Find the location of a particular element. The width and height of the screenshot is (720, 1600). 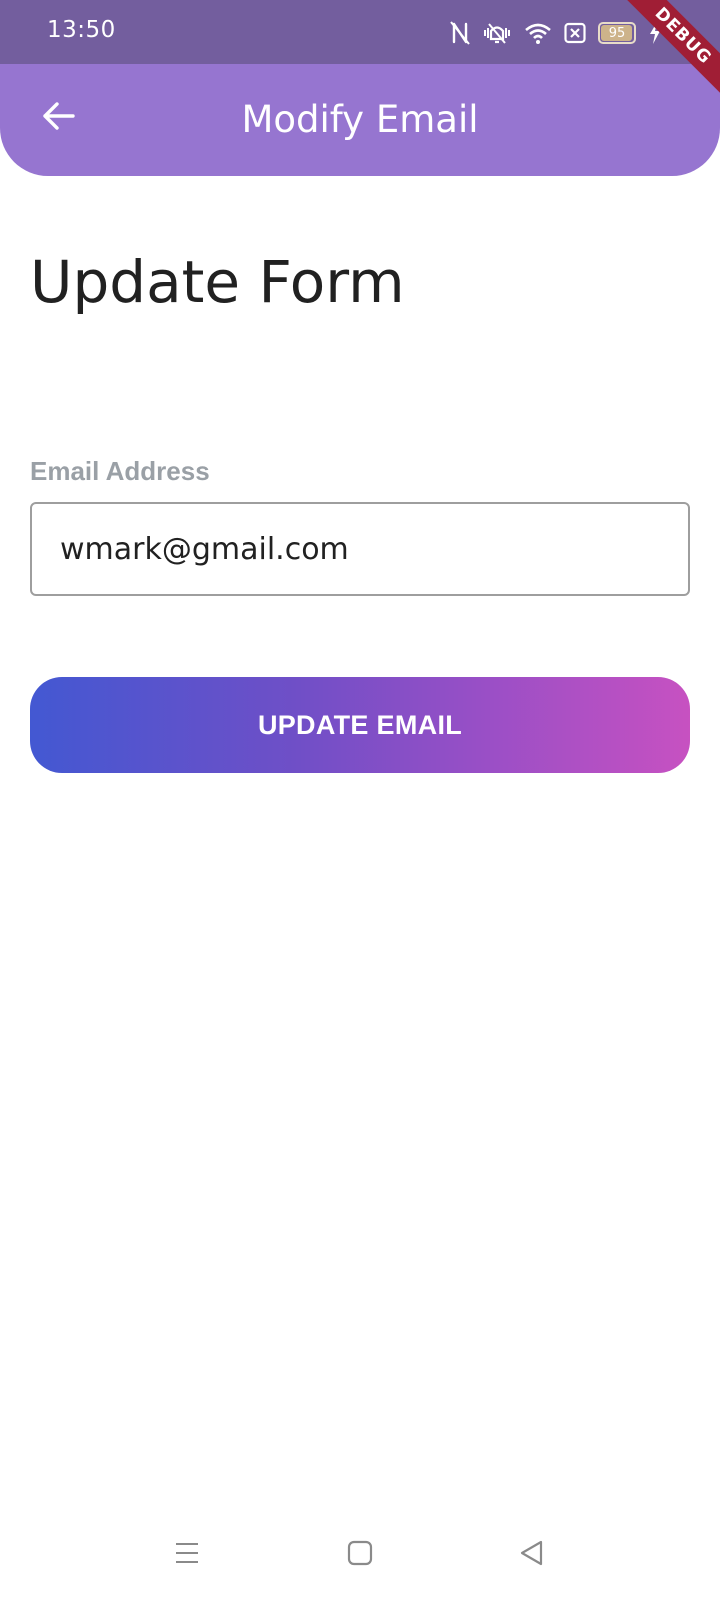

update-email-button: UPDATE EMAIL is located at coordinates (360, 725).